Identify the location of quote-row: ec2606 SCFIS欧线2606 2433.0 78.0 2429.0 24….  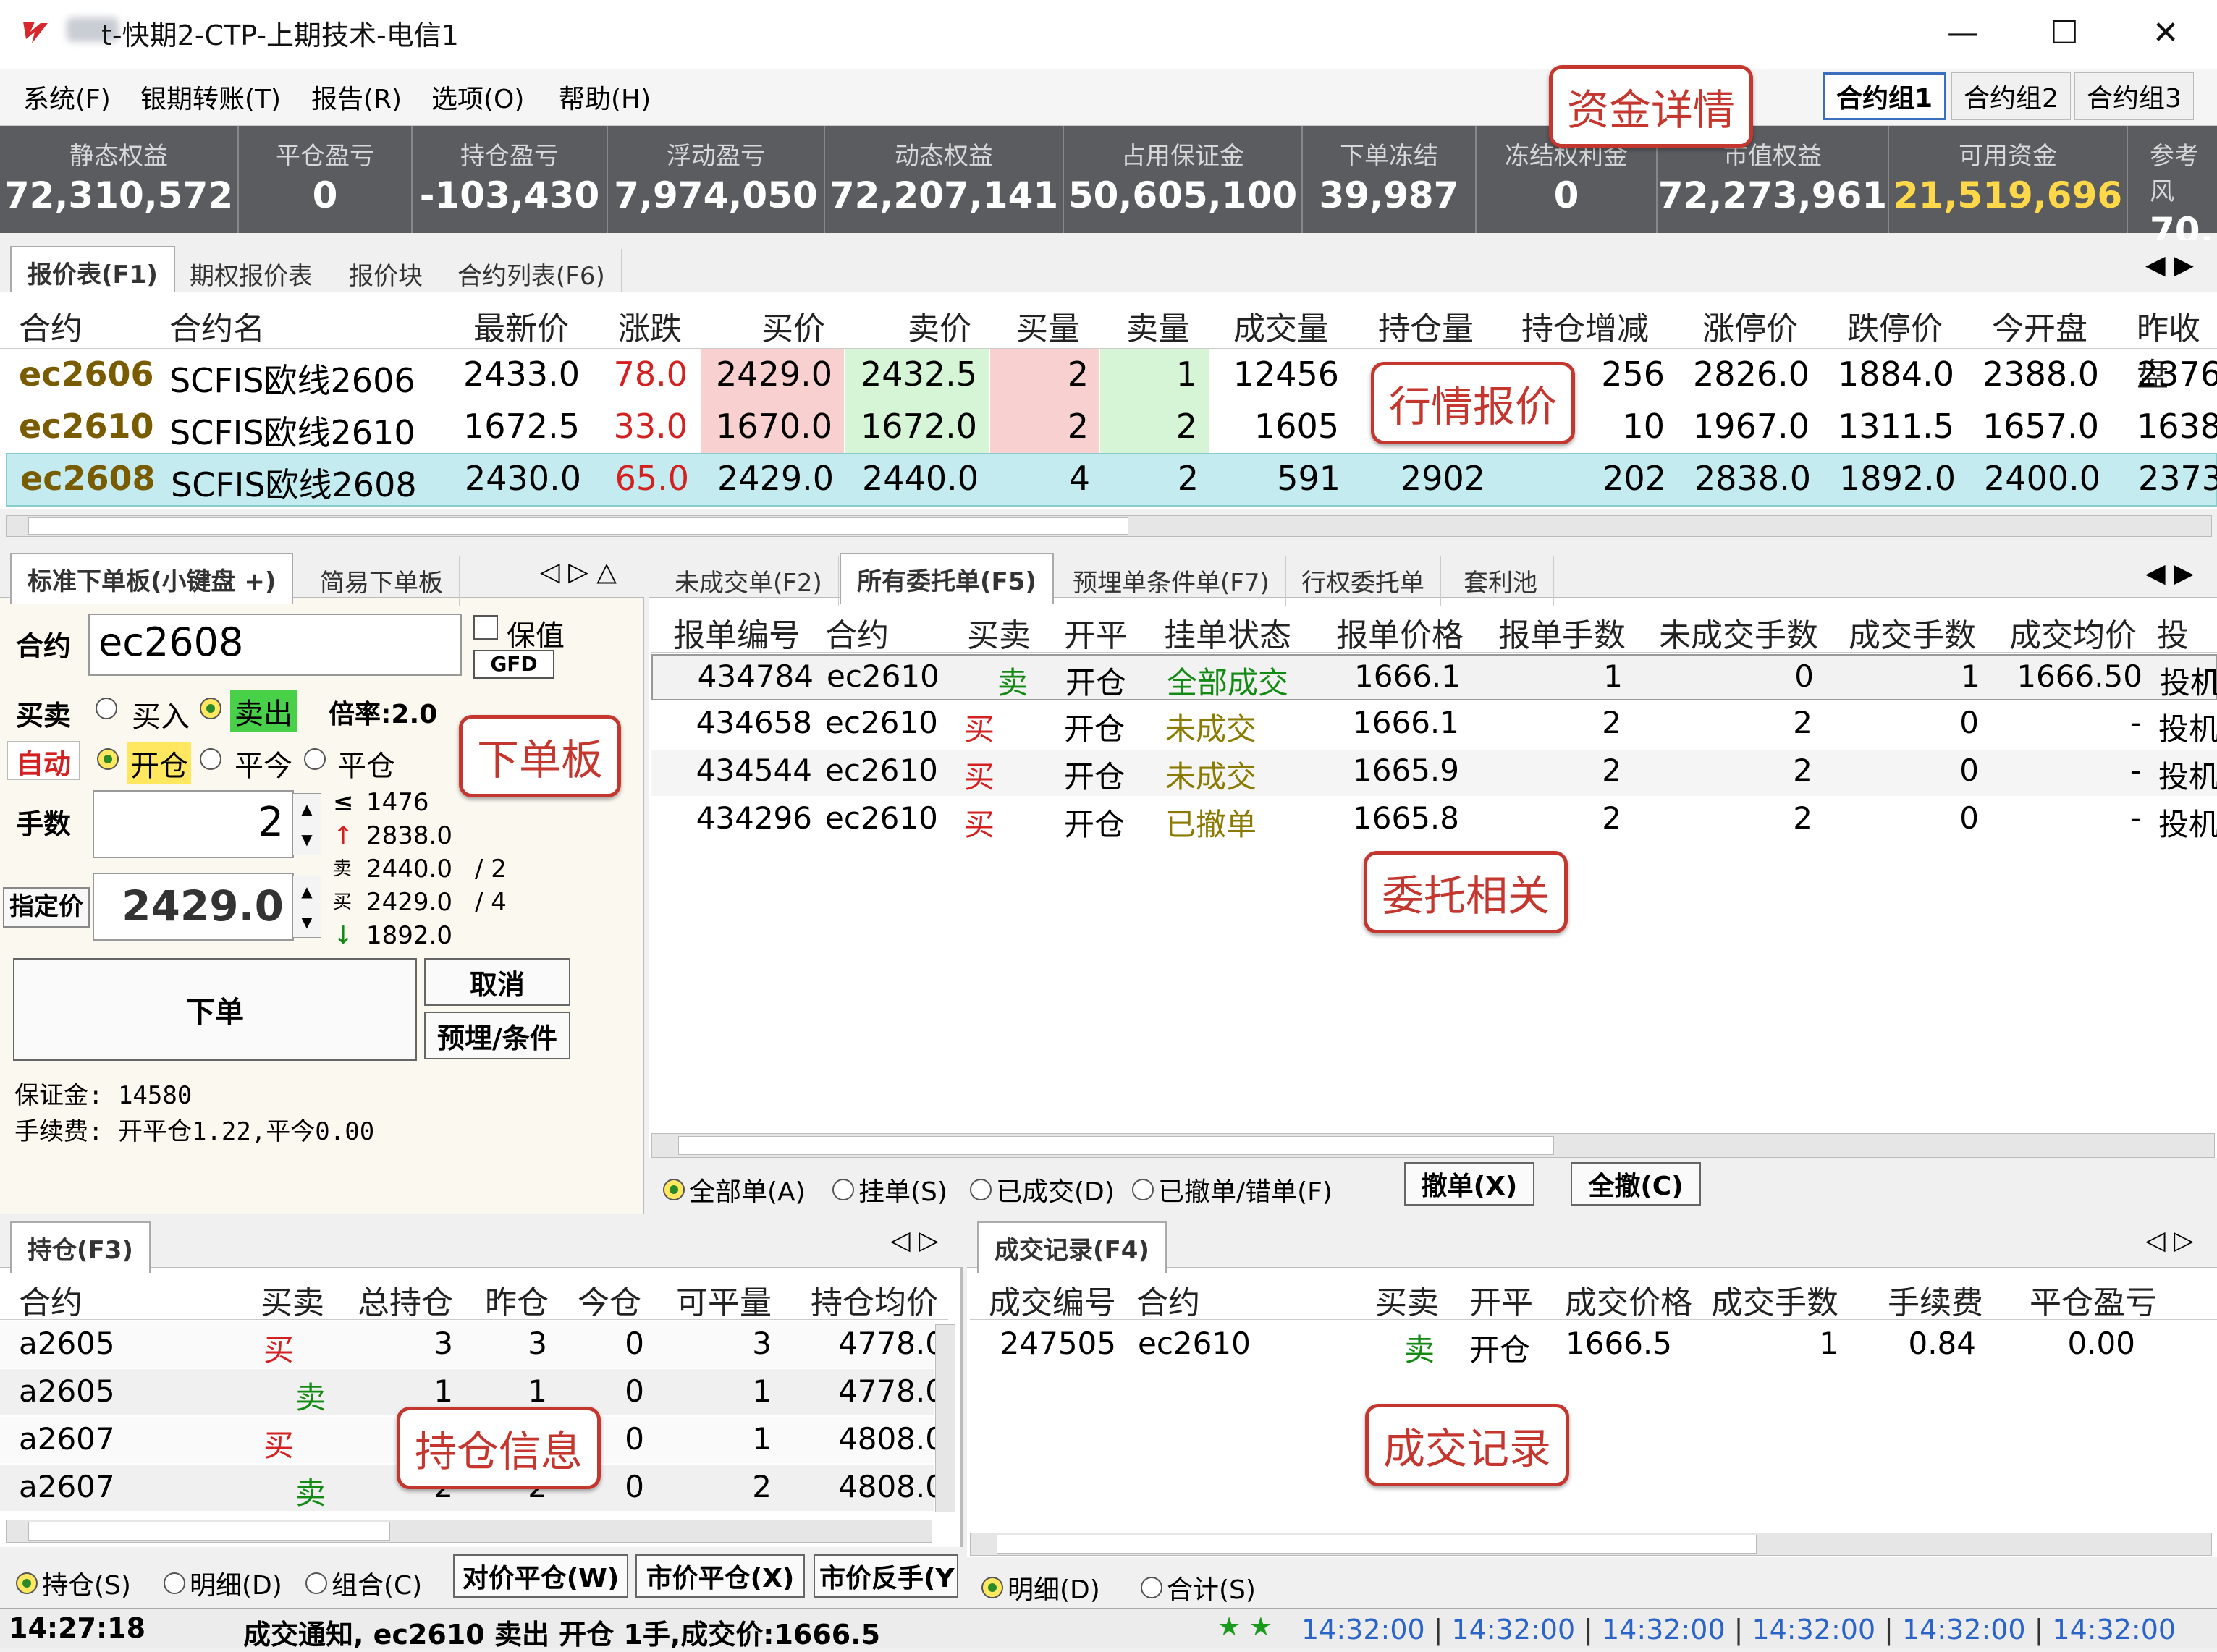
(1108, 375).